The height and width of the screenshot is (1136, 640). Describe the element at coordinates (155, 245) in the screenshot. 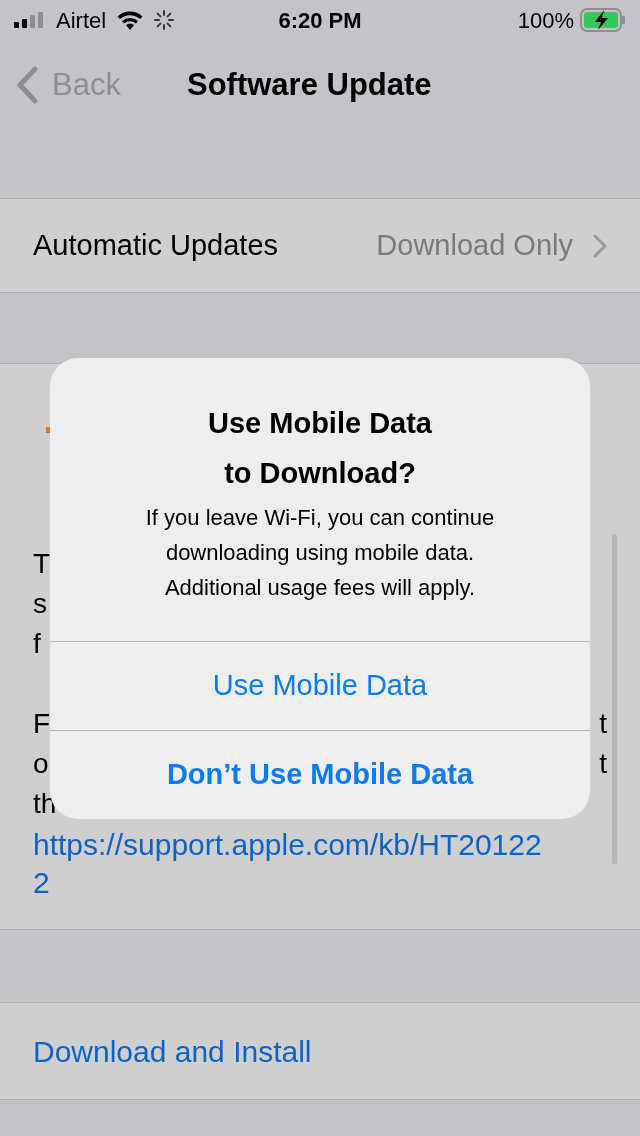

I see `row-label: Automatic Updates` at that location.